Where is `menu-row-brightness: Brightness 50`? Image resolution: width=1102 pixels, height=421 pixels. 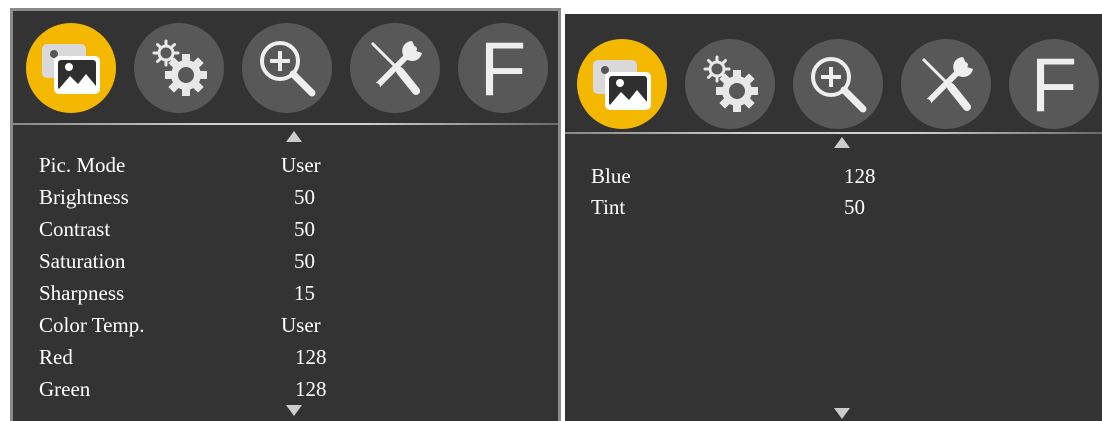
menu-row-brightness: Brightness 50 is located at coordinates (289, 197).